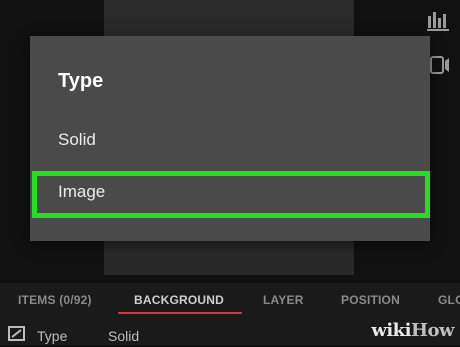  What do you see at coordinates (283, 303) in the screenshot?
I see `tab-layer: LAYER` at bounding box center [283, 303].